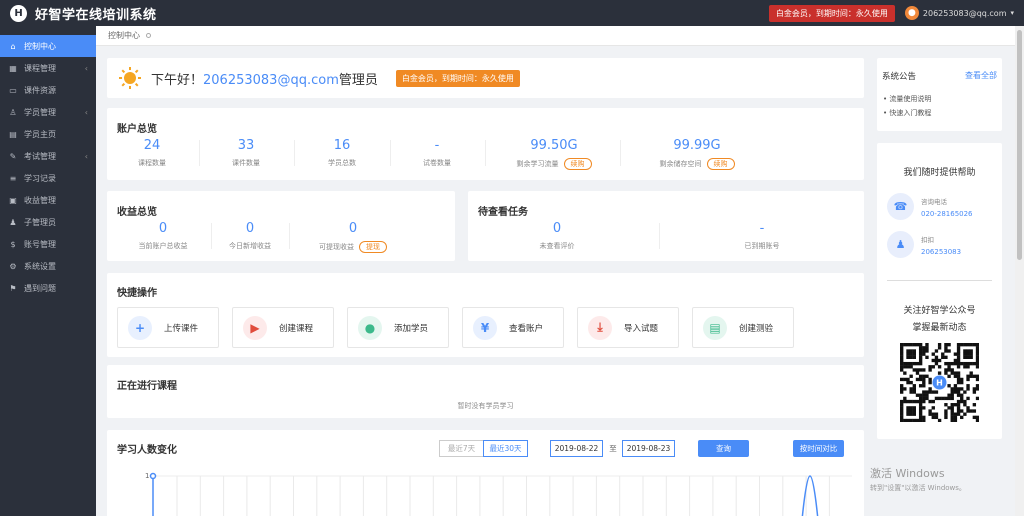  What do you see at coordinates (715, 327) in the screenshot?
I see `document-icon: ▤` at bounding box center [715, 327].